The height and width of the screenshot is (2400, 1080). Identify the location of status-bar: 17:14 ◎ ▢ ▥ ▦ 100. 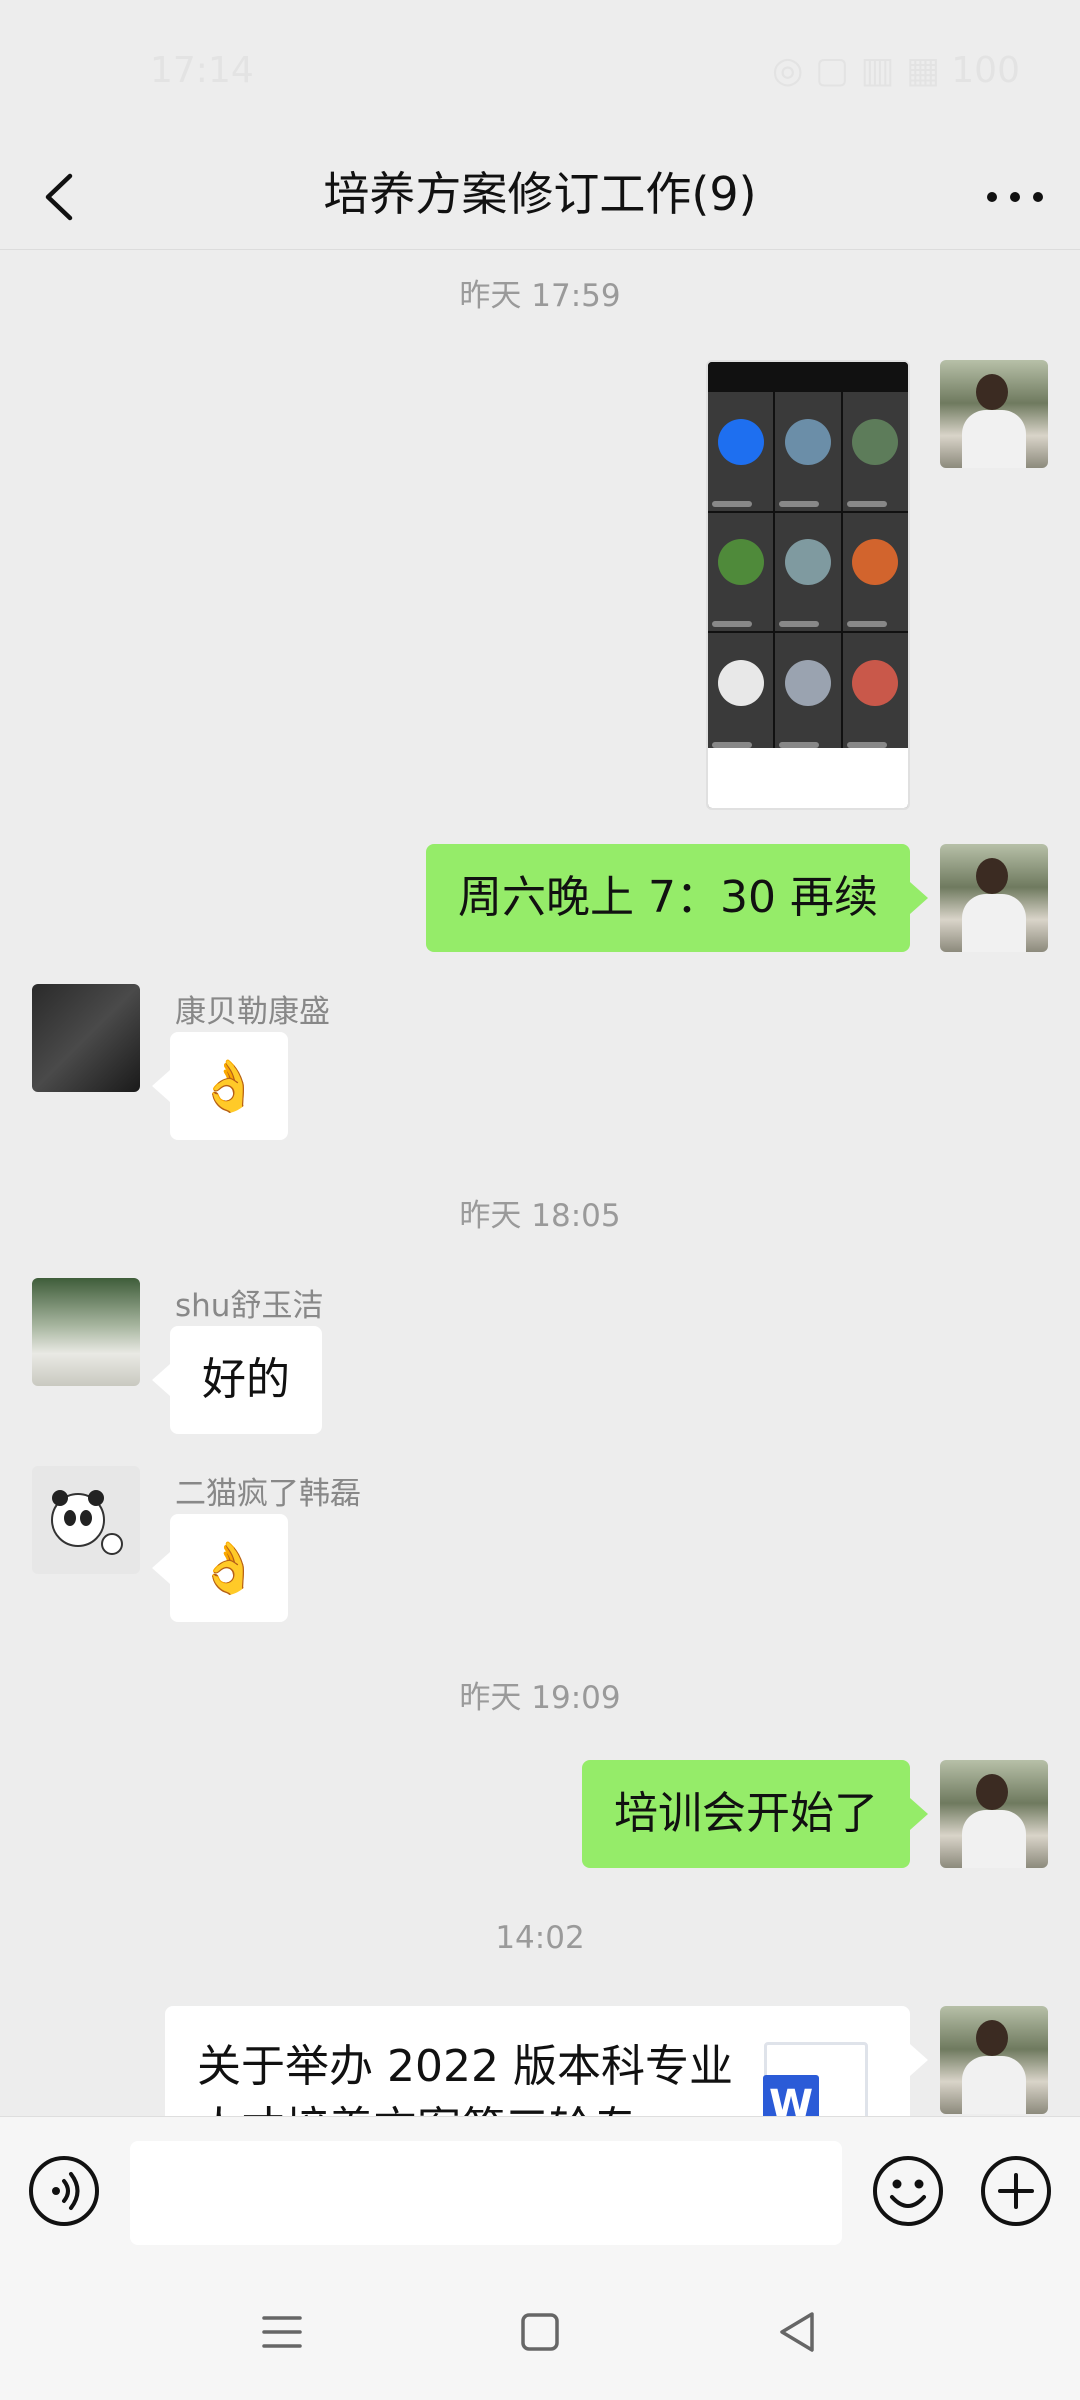
(540, 70).